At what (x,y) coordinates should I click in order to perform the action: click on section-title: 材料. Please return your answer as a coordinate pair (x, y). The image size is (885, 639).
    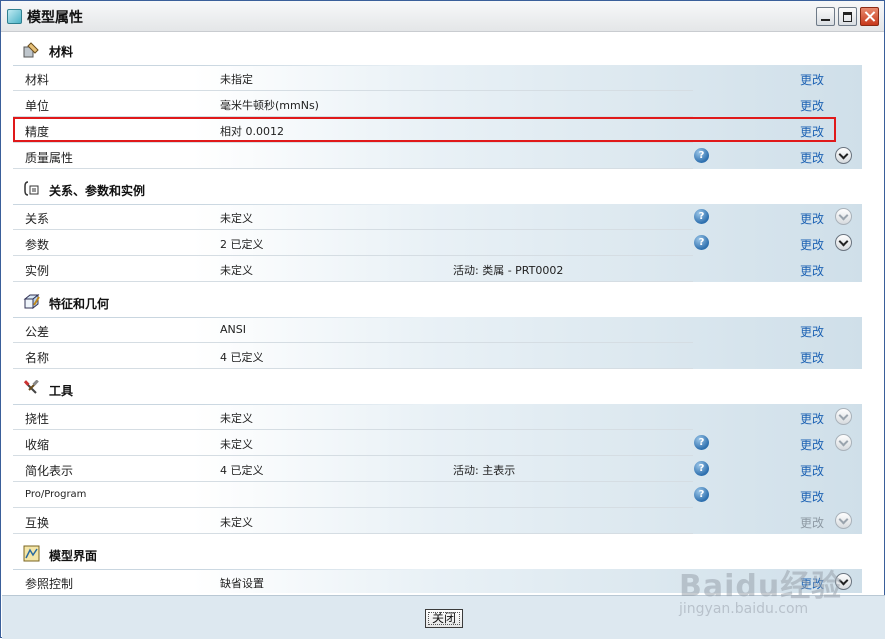
    Looking at the image, I should click on (61, 52).